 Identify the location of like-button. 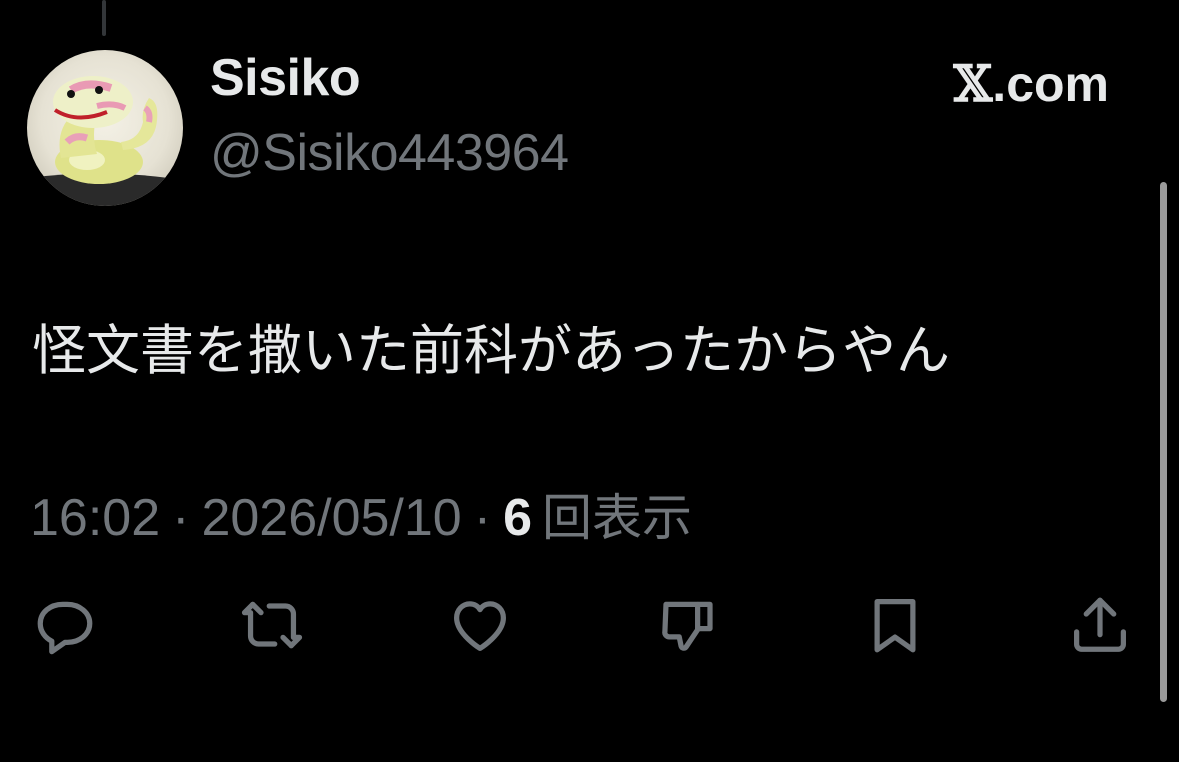
(480, 625).